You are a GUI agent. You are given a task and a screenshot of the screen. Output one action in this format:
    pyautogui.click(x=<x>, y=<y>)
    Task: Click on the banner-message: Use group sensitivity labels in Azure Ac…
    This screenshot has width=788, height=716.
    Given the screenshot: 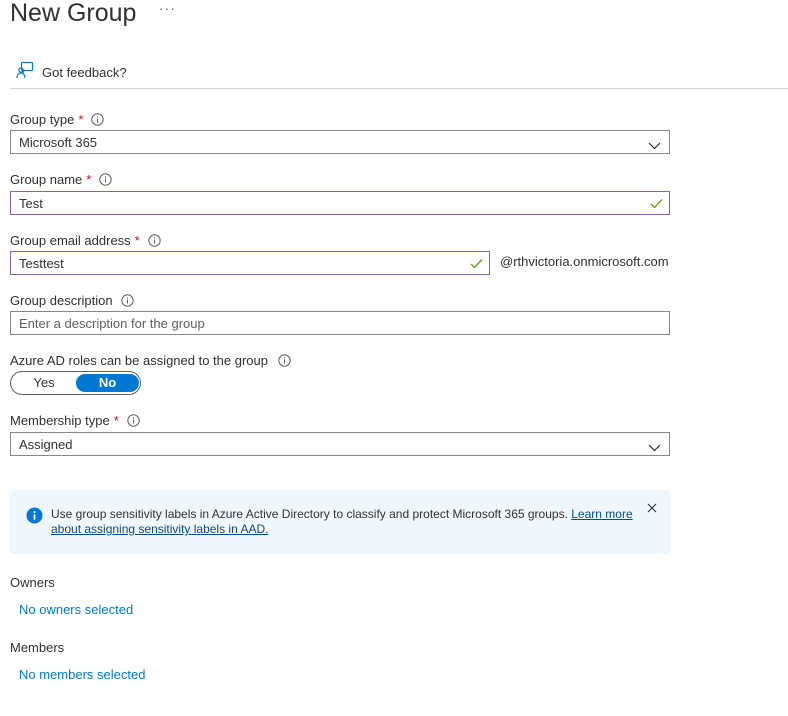 What is the action you would take?
    pyautogui.click(x=346, y=522)
    